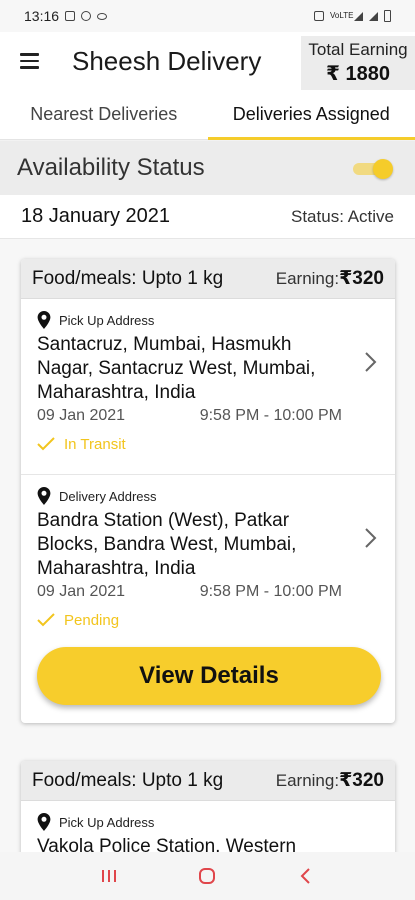 The height and width of the screenshot is (900, 415). Describe the element at coordinates (70, 16) in the screenshot. I see `notification-icon` at that location.